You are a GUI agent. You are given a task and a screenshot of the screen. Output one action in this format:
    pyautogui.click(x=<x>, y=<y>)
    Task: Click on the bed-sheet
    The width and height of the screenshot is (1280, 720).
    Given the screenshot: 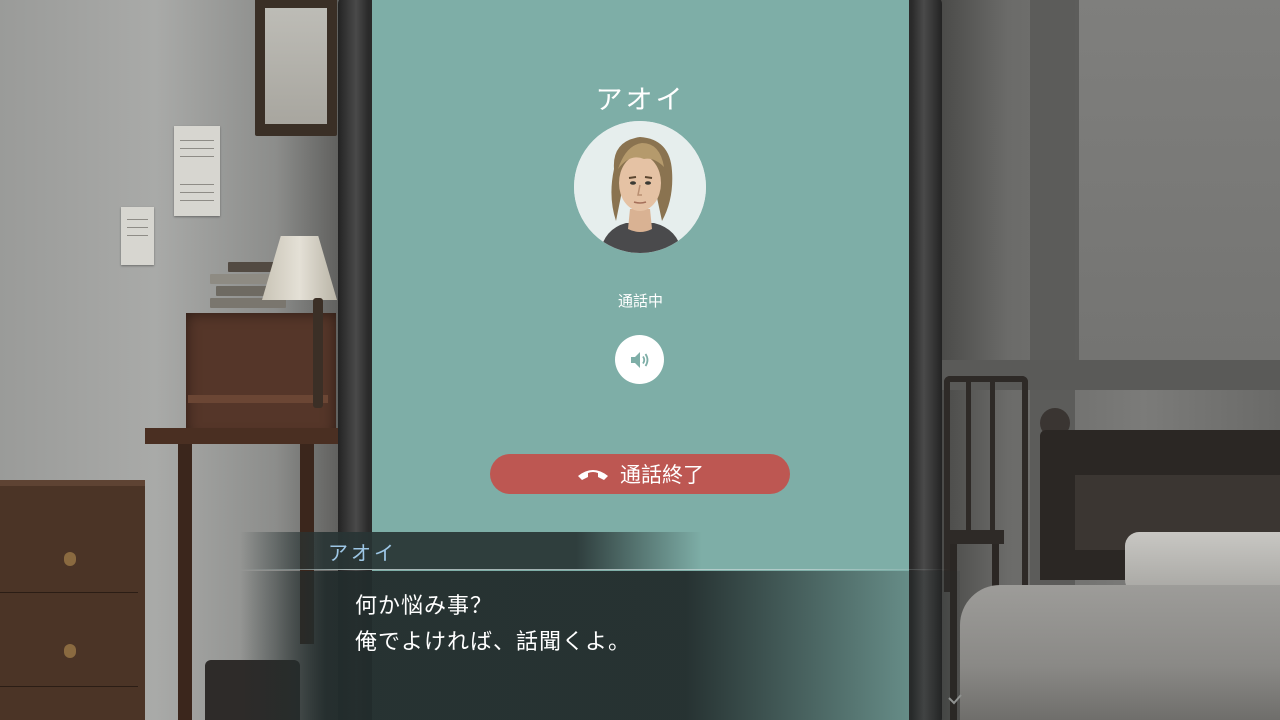 What is the action you would take?
    pyautogui.click(x=1120, y=652)
    